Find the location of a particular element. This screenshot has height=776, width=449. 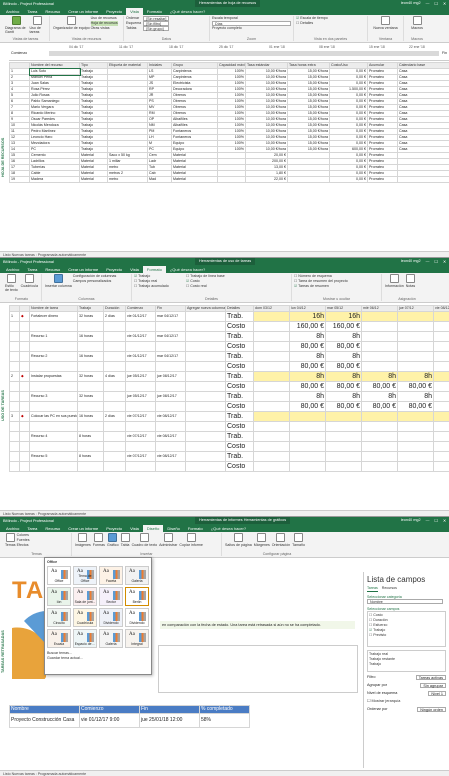

theme-thumbnail: Aa Office is located at coordinates (59, 575).